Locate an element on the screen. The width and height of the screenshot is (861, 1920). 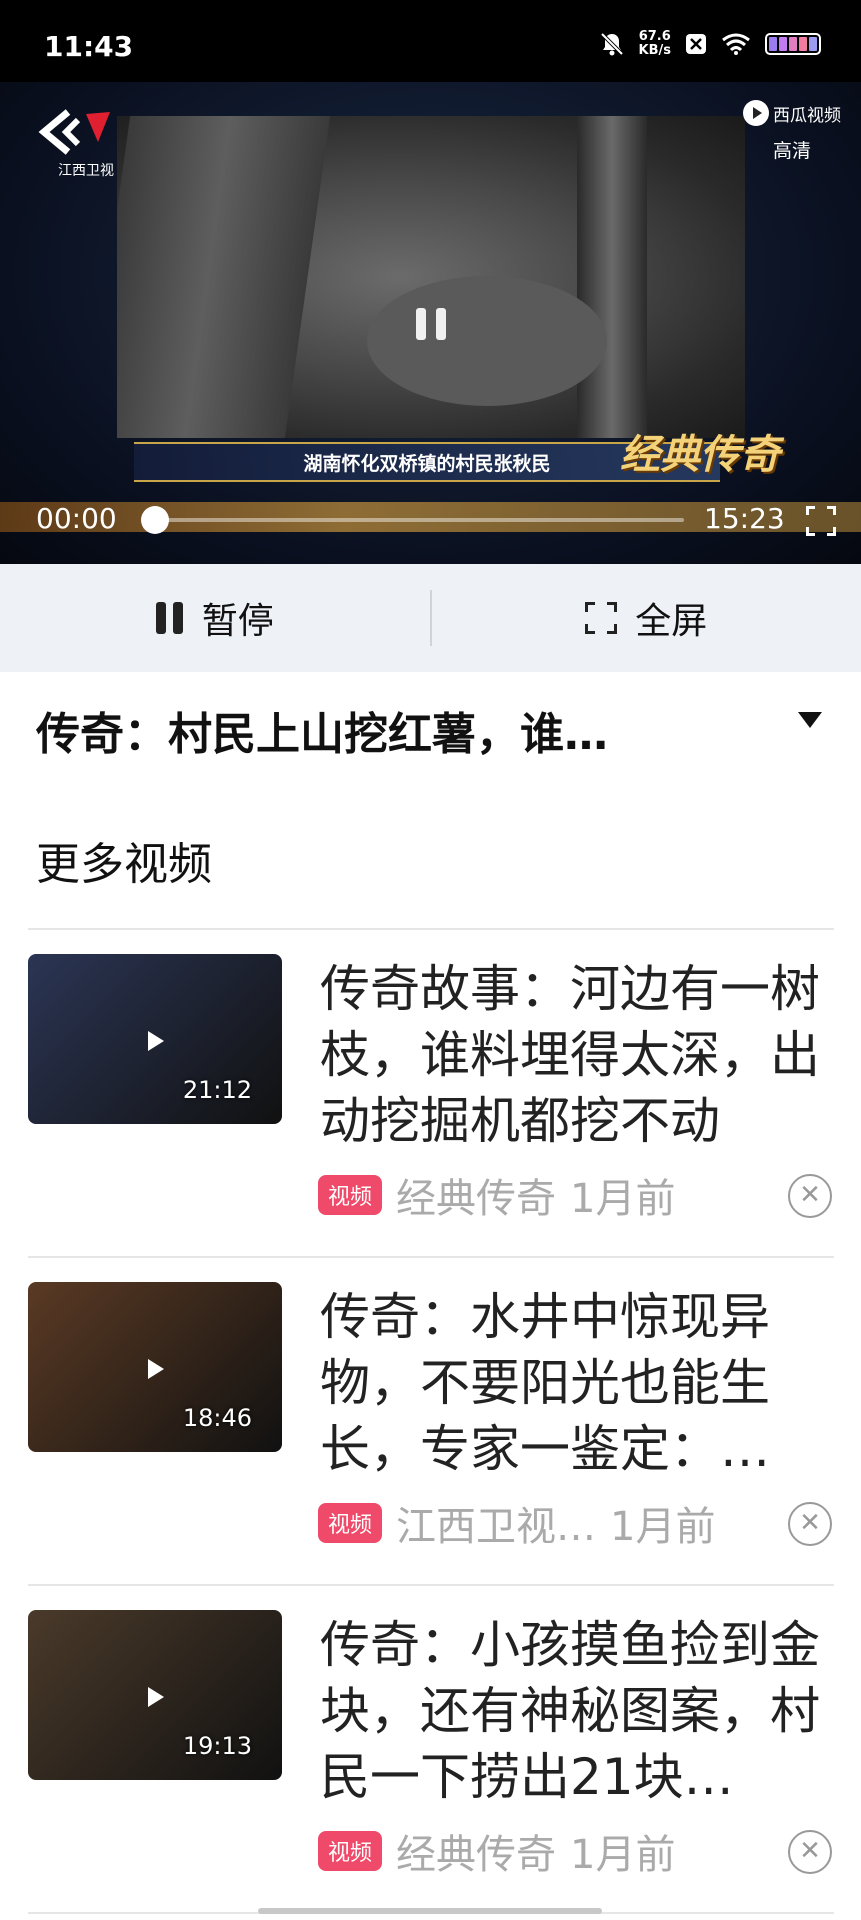
video-thumbnail: 21:12 is located at coordinates (155, 1039).